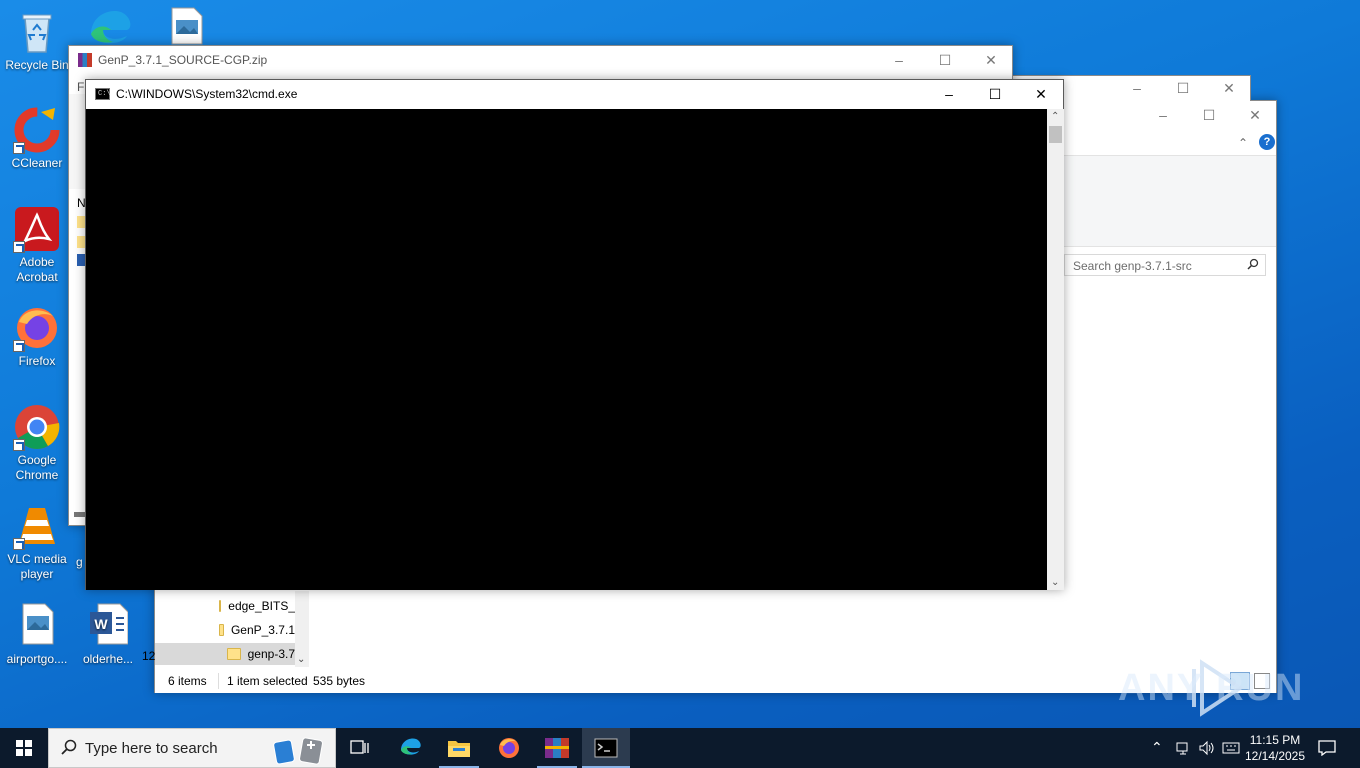 The width and height of the screenshot is (1360, 768). What do you see at coordinates (1055, 116) in the screenshot?
I see `scroll-up-icon: ⌃` at bounding box center [1055, 116].